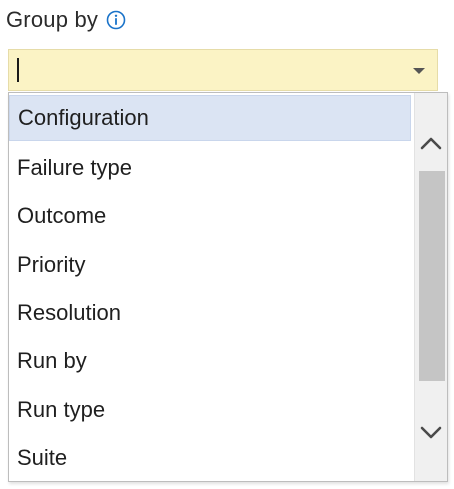 The height and width of the screenshot is (489, 454). What do you see at coordinates (210, 216) in the screenshot?
I see `option-outcome: Outcome` at bounding box center [210, 216].